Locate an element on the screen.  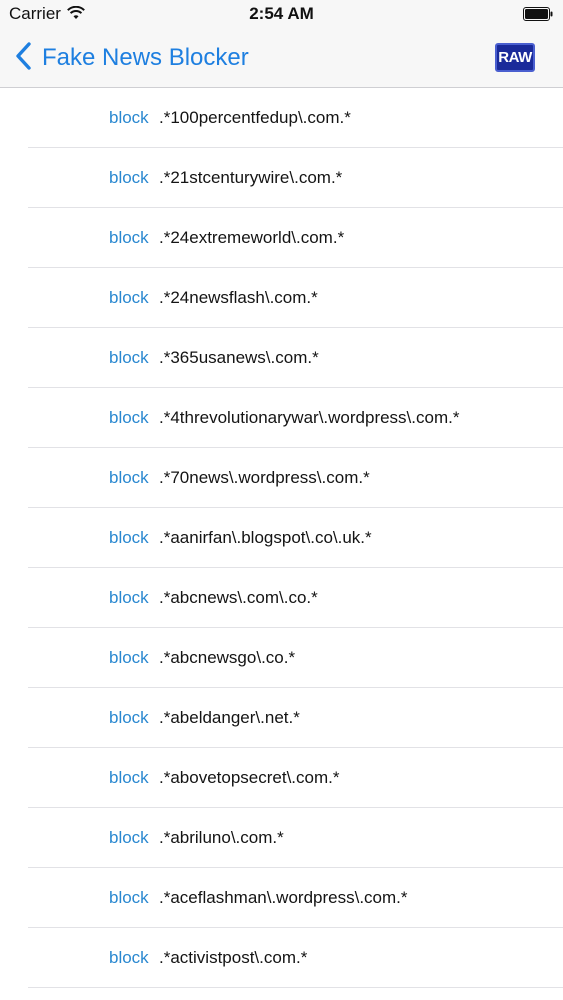
list-item: block .*100percentfedup\.com.* is located at coordinates (295, 118).